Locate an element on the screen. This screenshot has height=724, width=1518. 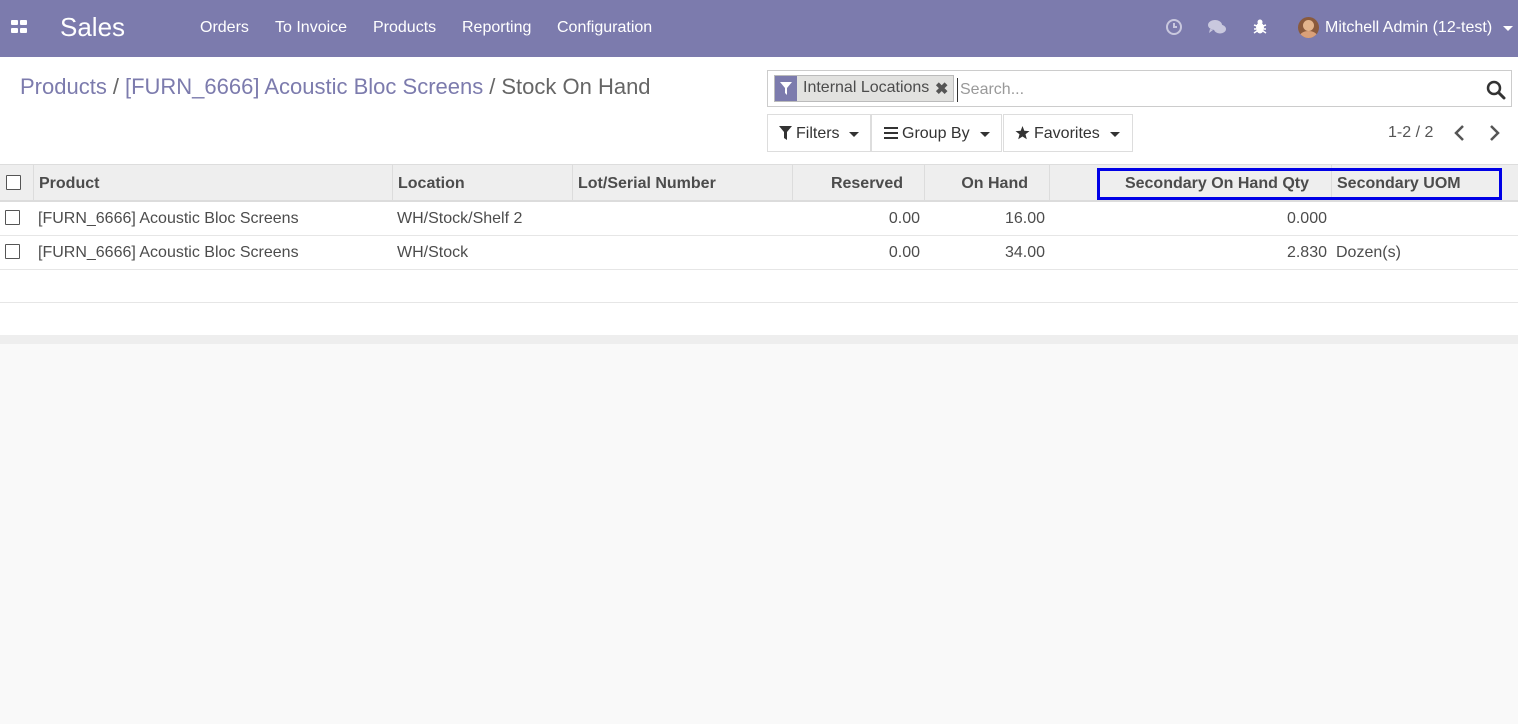
cell-location: WH/Stock/Shelf 2 is located at coordinates (460, 218).